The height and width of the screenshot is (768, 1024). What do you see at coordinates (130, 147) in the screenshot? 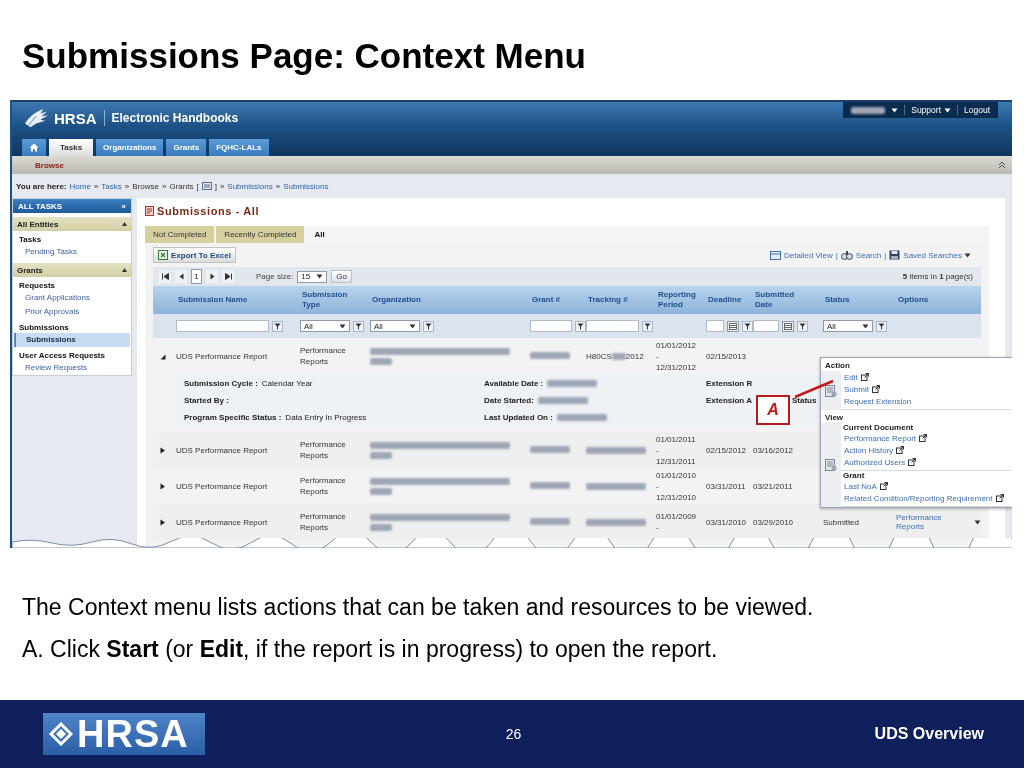
I see `nav-tab: Organizations` at bounding box center [130, 147].